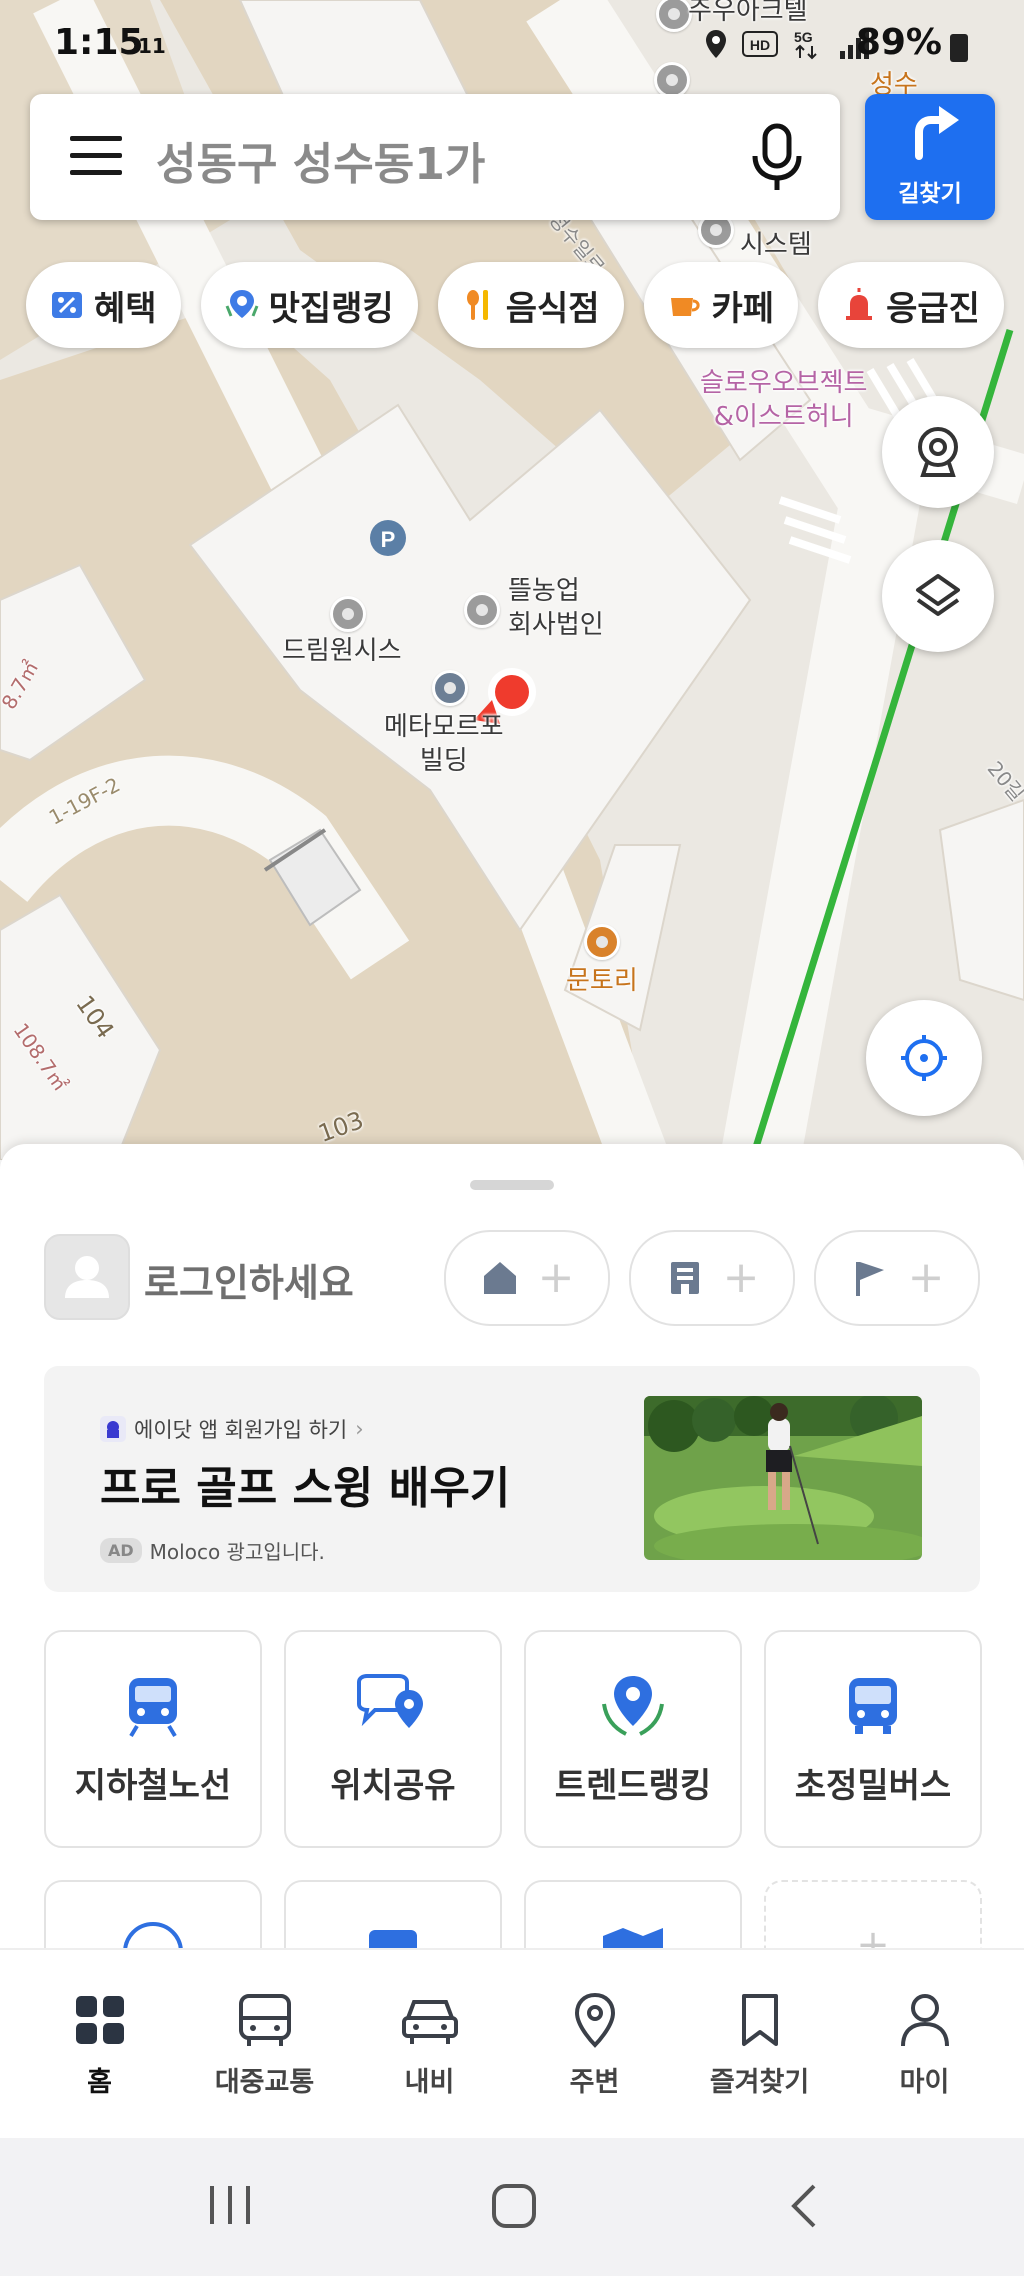  I want to click on hd-icon: HD, so click(760, 44).